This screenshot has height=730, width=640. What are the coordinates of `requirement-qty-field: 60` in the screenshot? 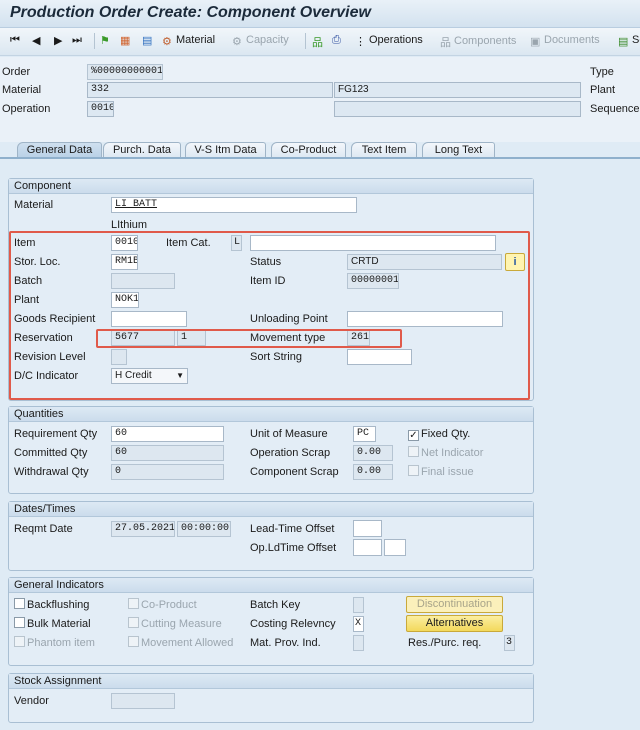 It's located at (167, 434).